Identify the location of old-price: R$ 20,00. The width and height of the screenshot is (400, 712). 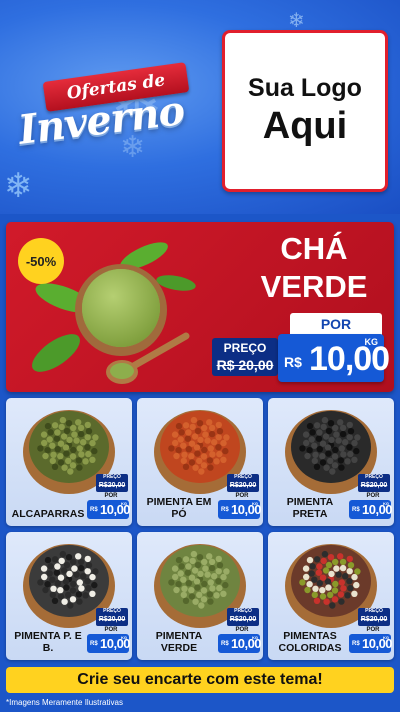
(245, 365).